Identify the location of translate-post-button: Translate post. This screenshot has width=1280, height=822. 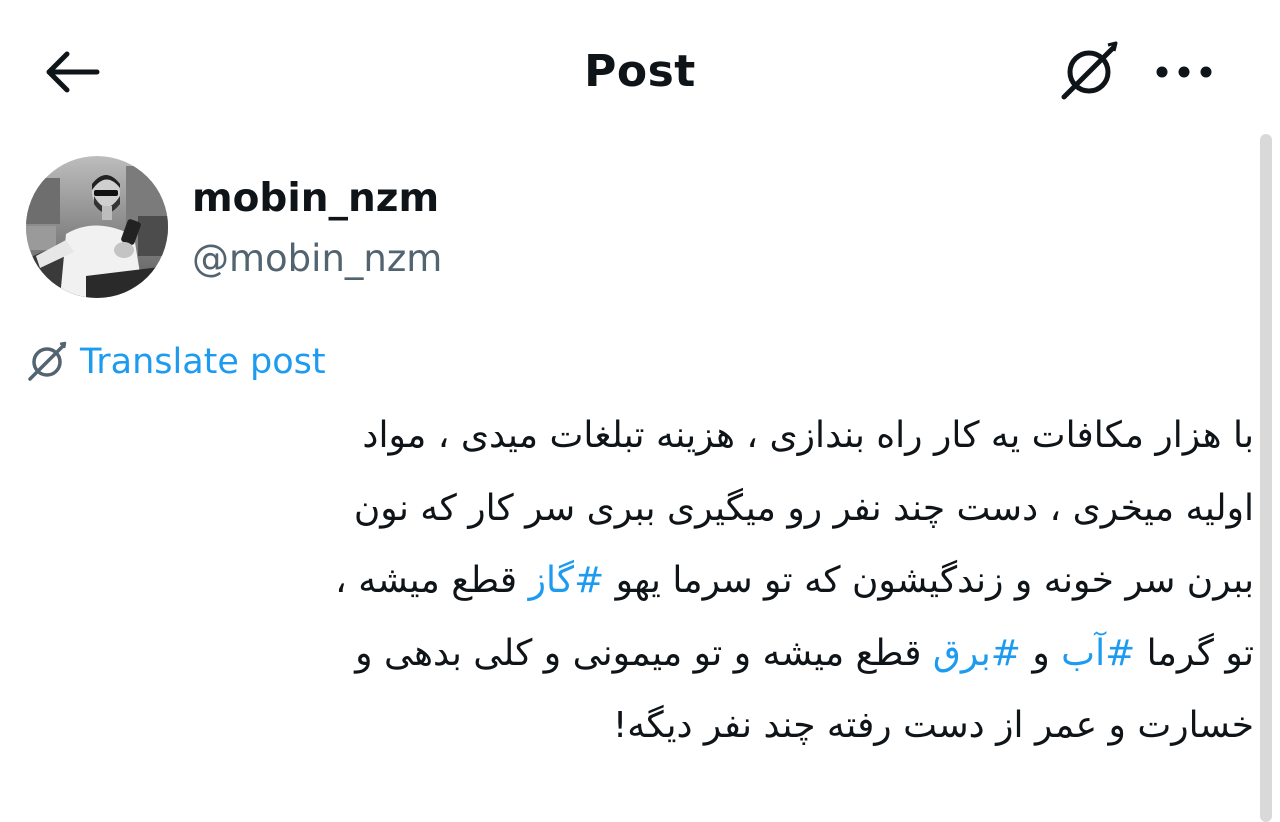
(175, 362).